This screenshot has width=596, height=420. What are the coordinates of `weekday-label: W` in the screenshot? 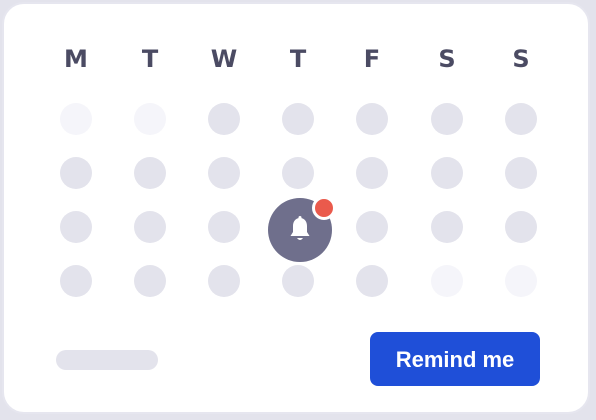 It's located at (224, 59).